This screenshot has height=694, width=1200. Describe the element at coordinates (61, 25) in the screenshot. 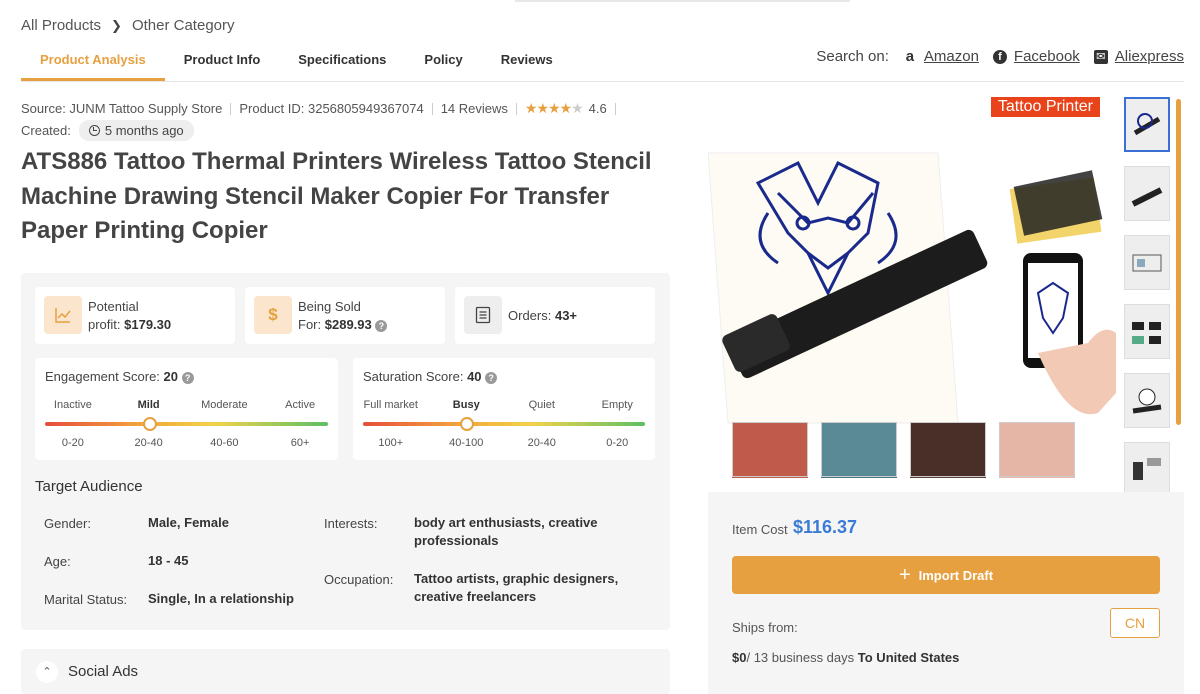

I see `breadcrumb-root: All Products` at that location.